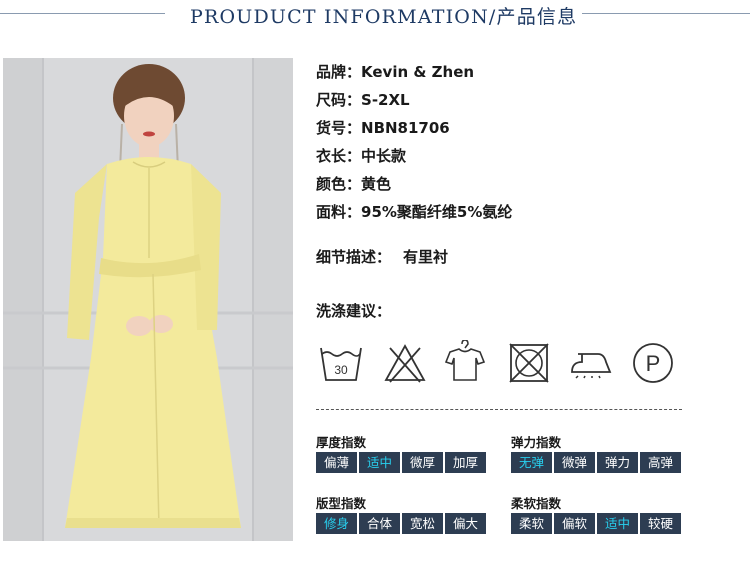 The height and width of the screenshot is (570, 750). What do you see at coordinates (501, 362) in the screenshot?
I see `care-icons: 30 P` at bounding box center [501, 362].